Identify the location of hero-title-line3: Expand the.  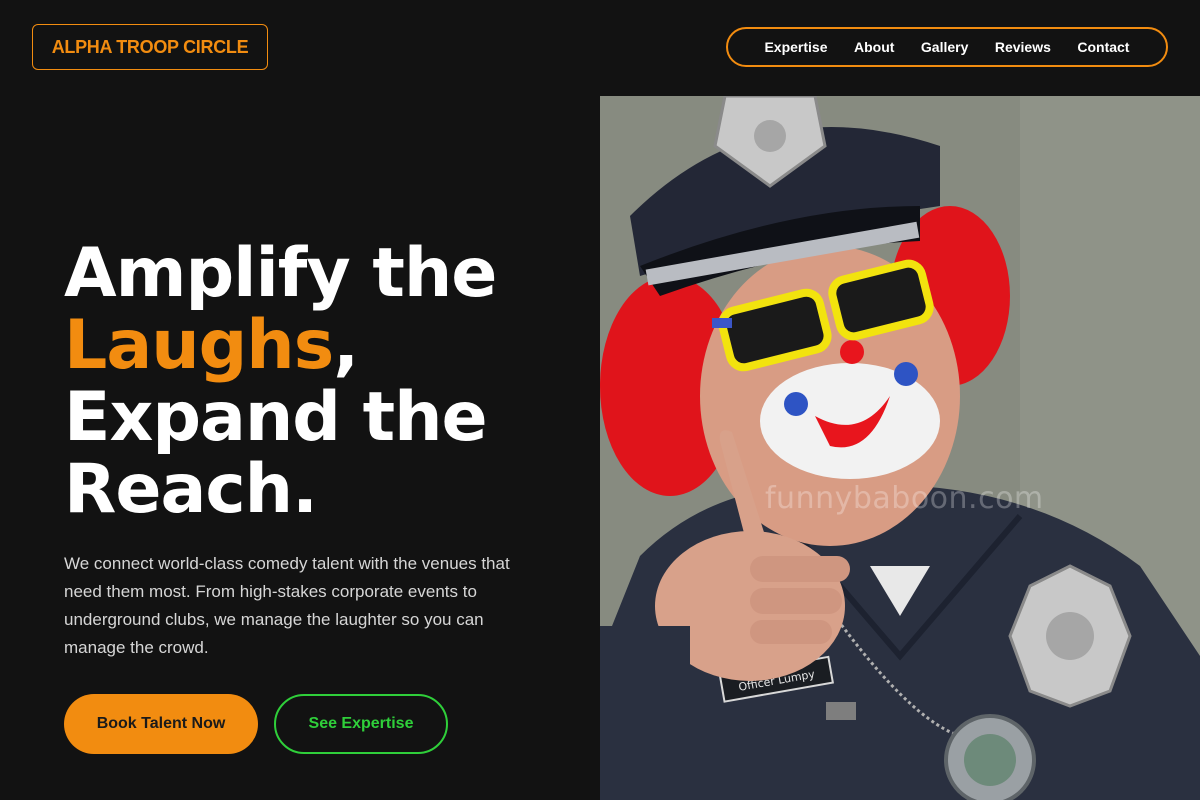
(276, 417).